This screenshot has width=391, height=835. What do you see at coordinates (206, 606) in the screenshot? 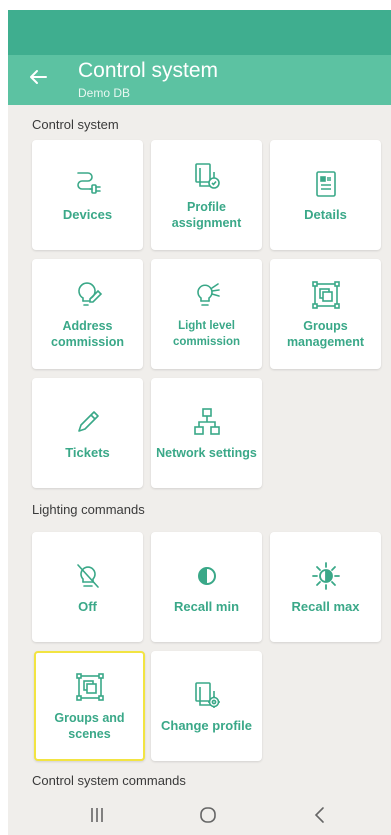
I see `tile-label: Recall min` at bounding box center [206, 606].